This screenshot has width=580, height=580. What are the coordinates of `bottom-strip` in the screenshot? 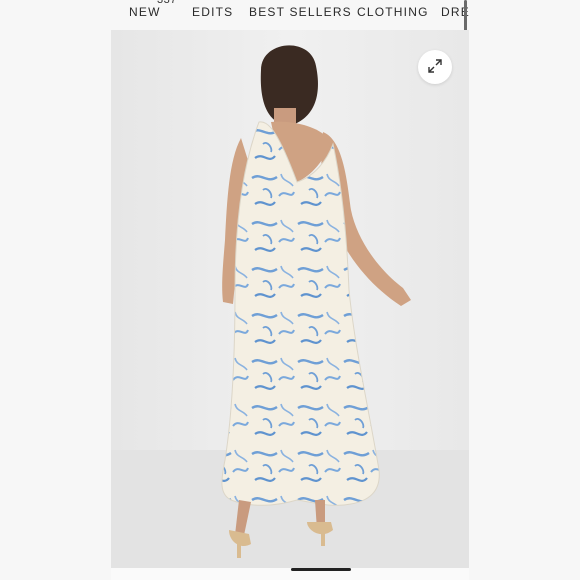 It's located at (290, 574).